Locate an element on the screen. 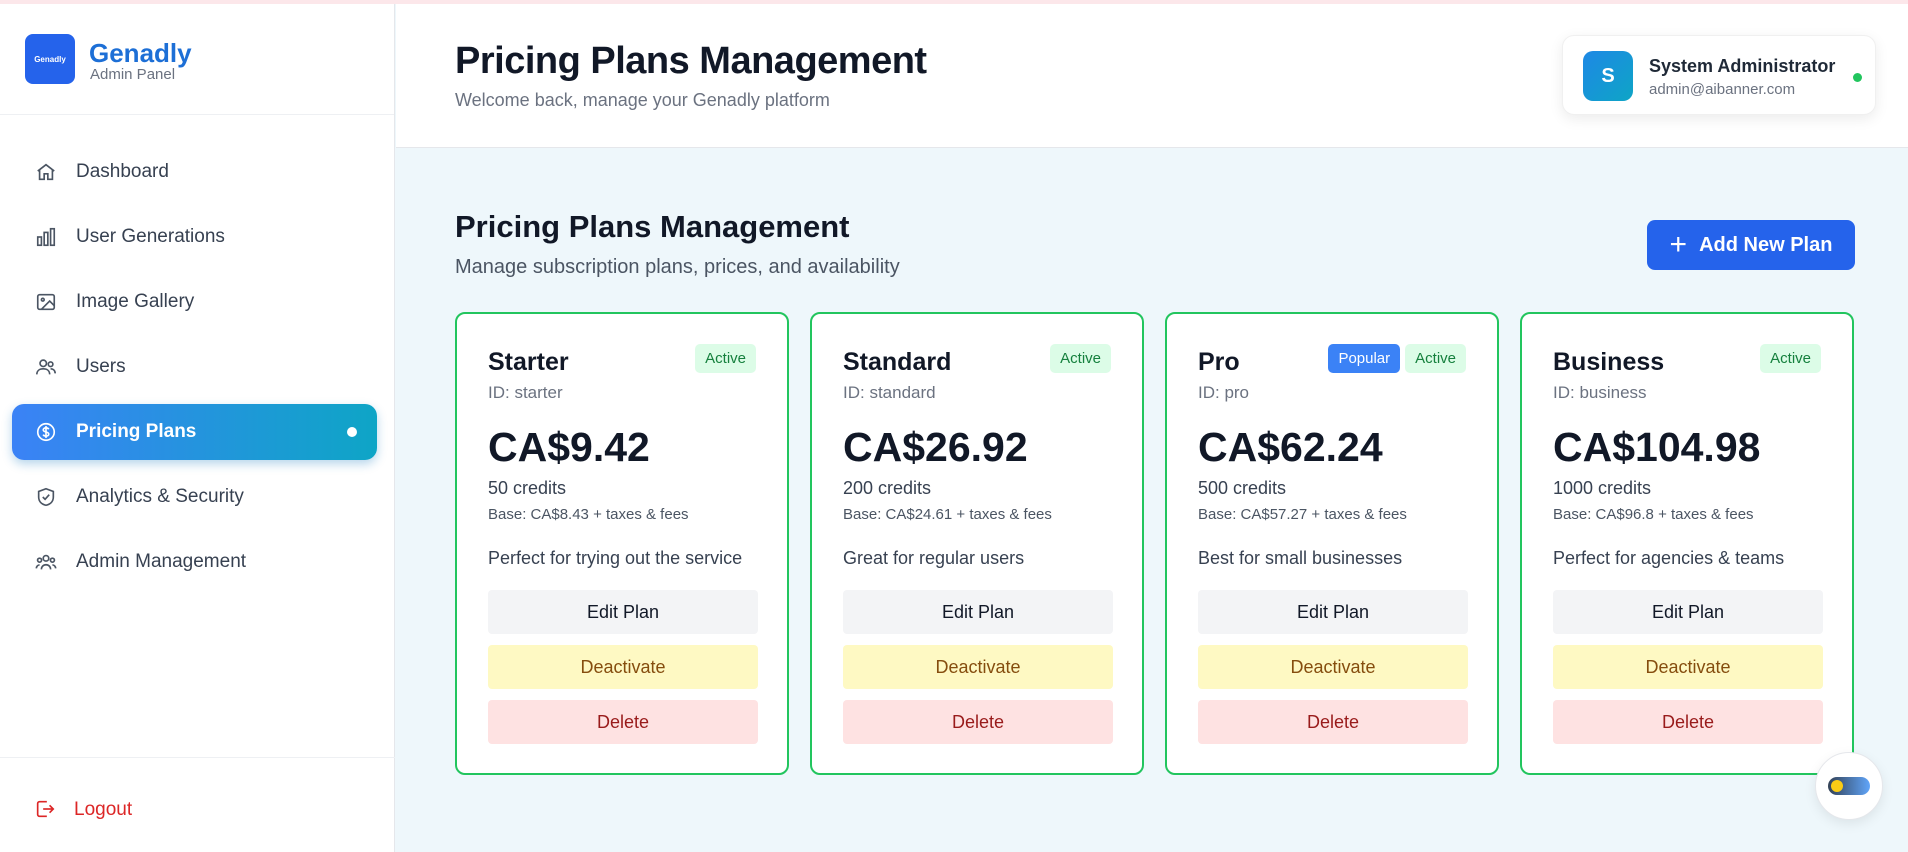  plan-base-price: Base: CA$24.61 + taxes & fees is located at coordinates (947, 514).